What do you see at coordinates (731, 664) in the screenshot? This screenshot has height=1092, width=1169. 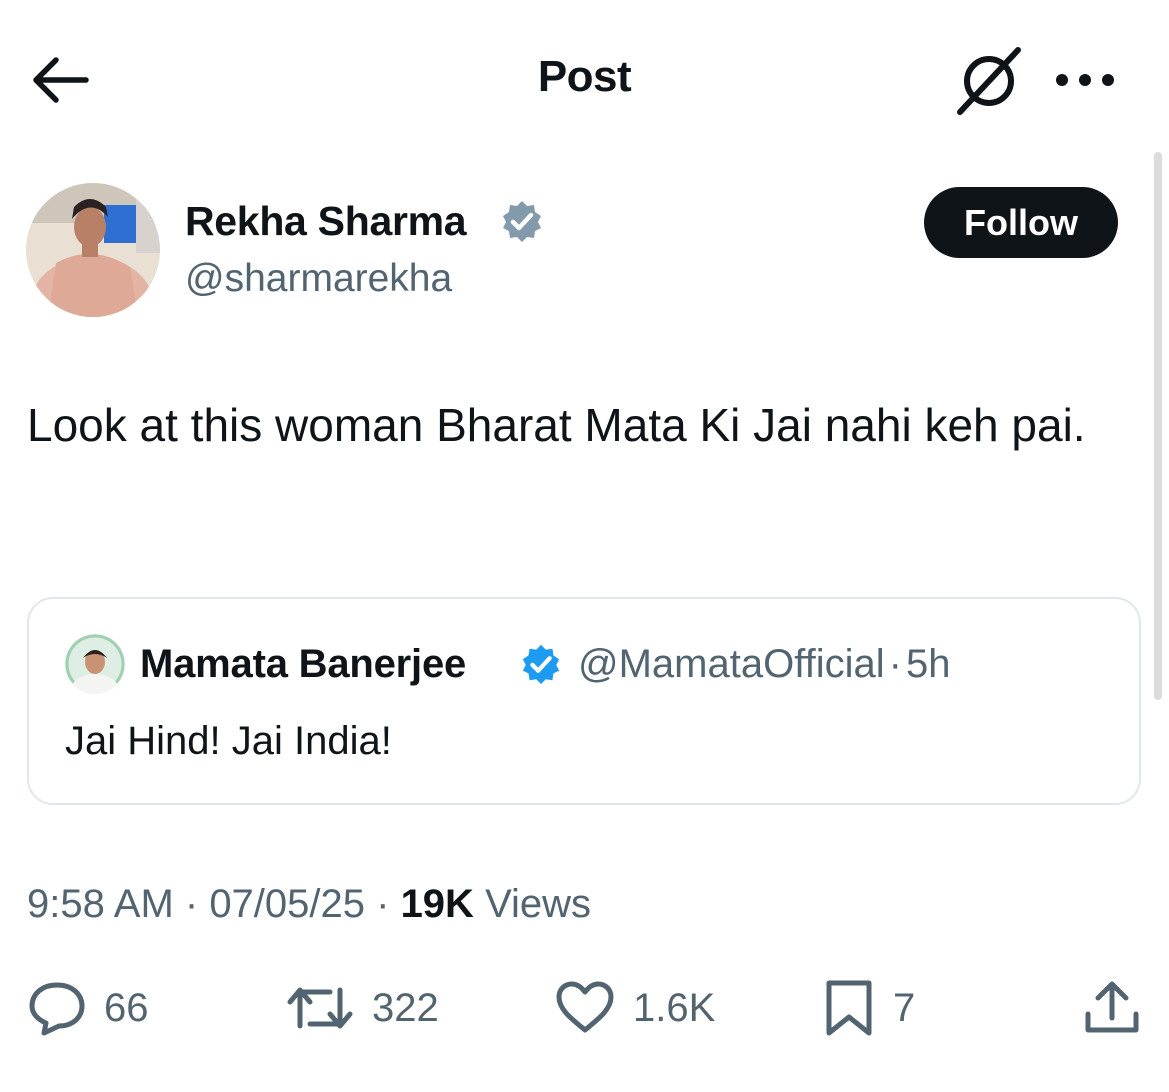 I see `quoted-author-handle: @MamataOfficial` at bounding box center [731, 664].